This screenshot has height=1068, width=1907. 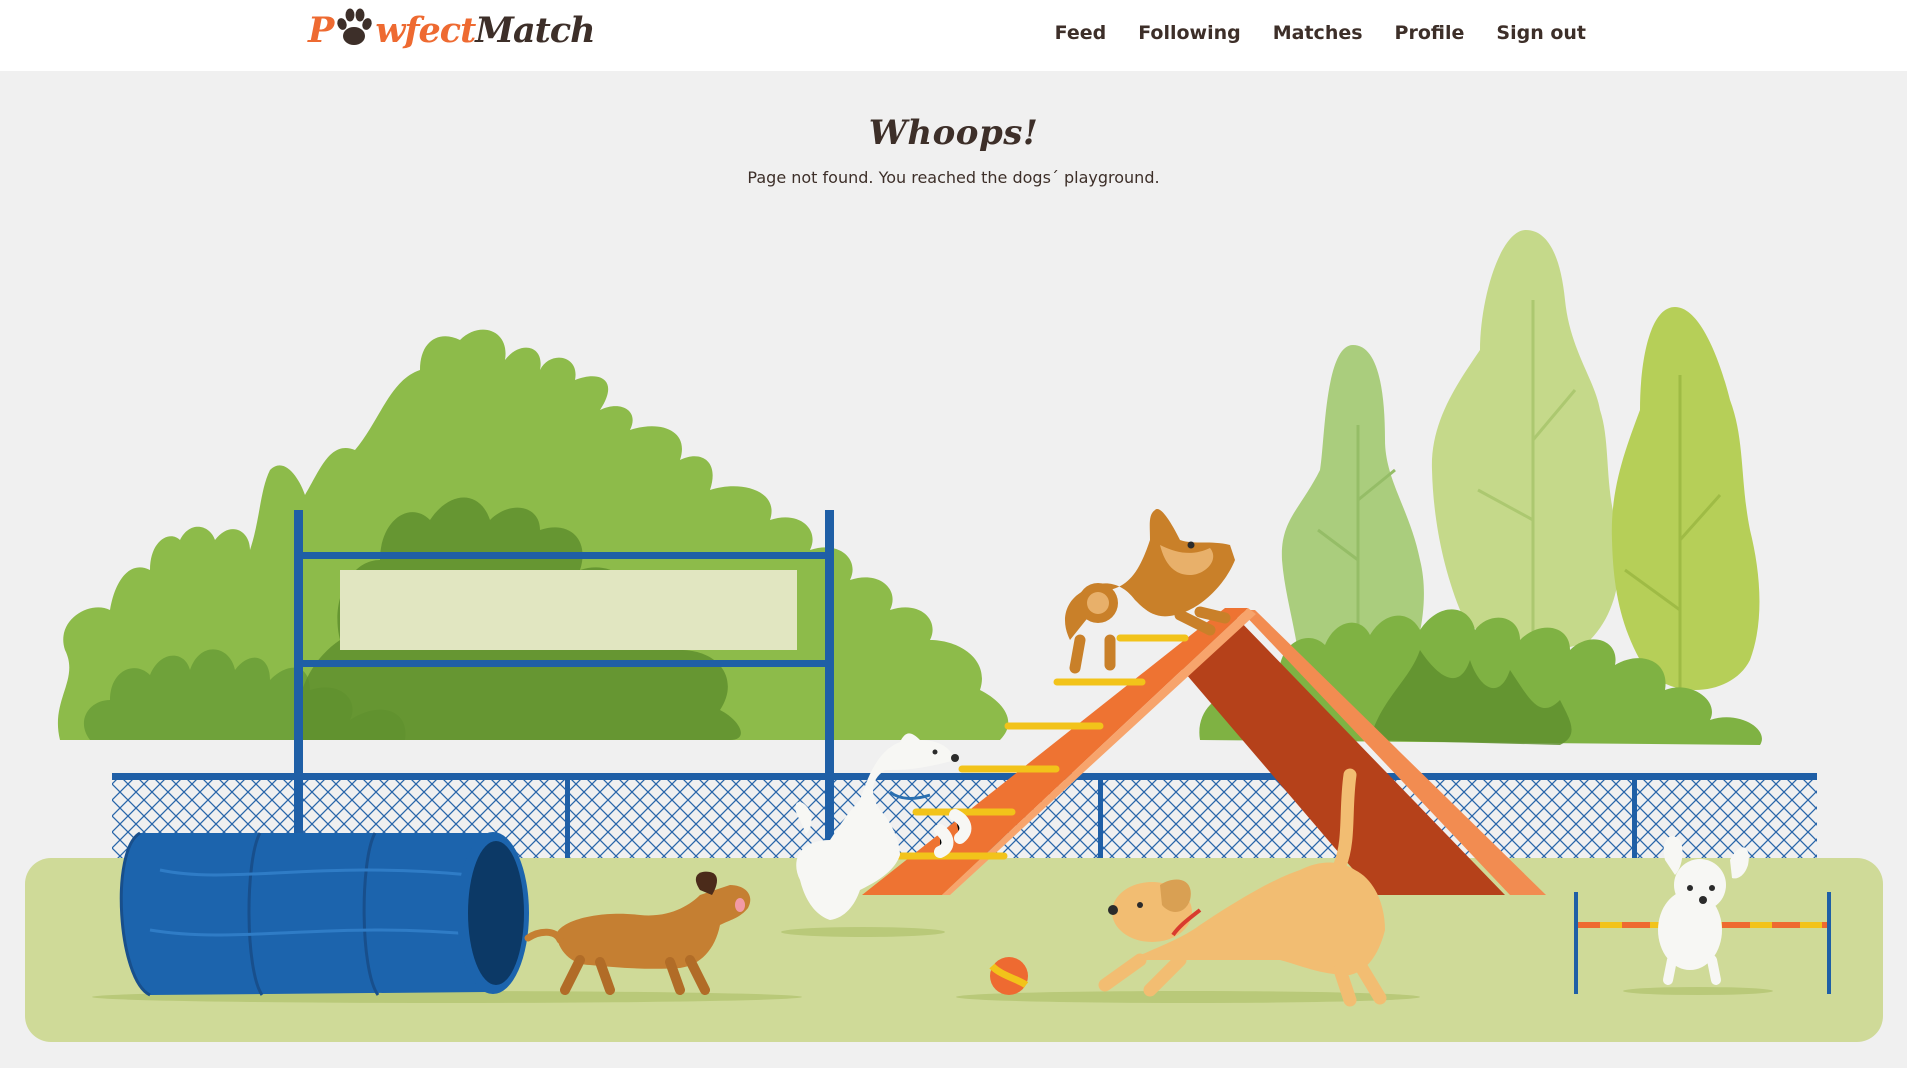 What do you see at coordinates (953, 133) in the screenshot?
I see `page-title: Whoops!` at bounding box center [953, 133].